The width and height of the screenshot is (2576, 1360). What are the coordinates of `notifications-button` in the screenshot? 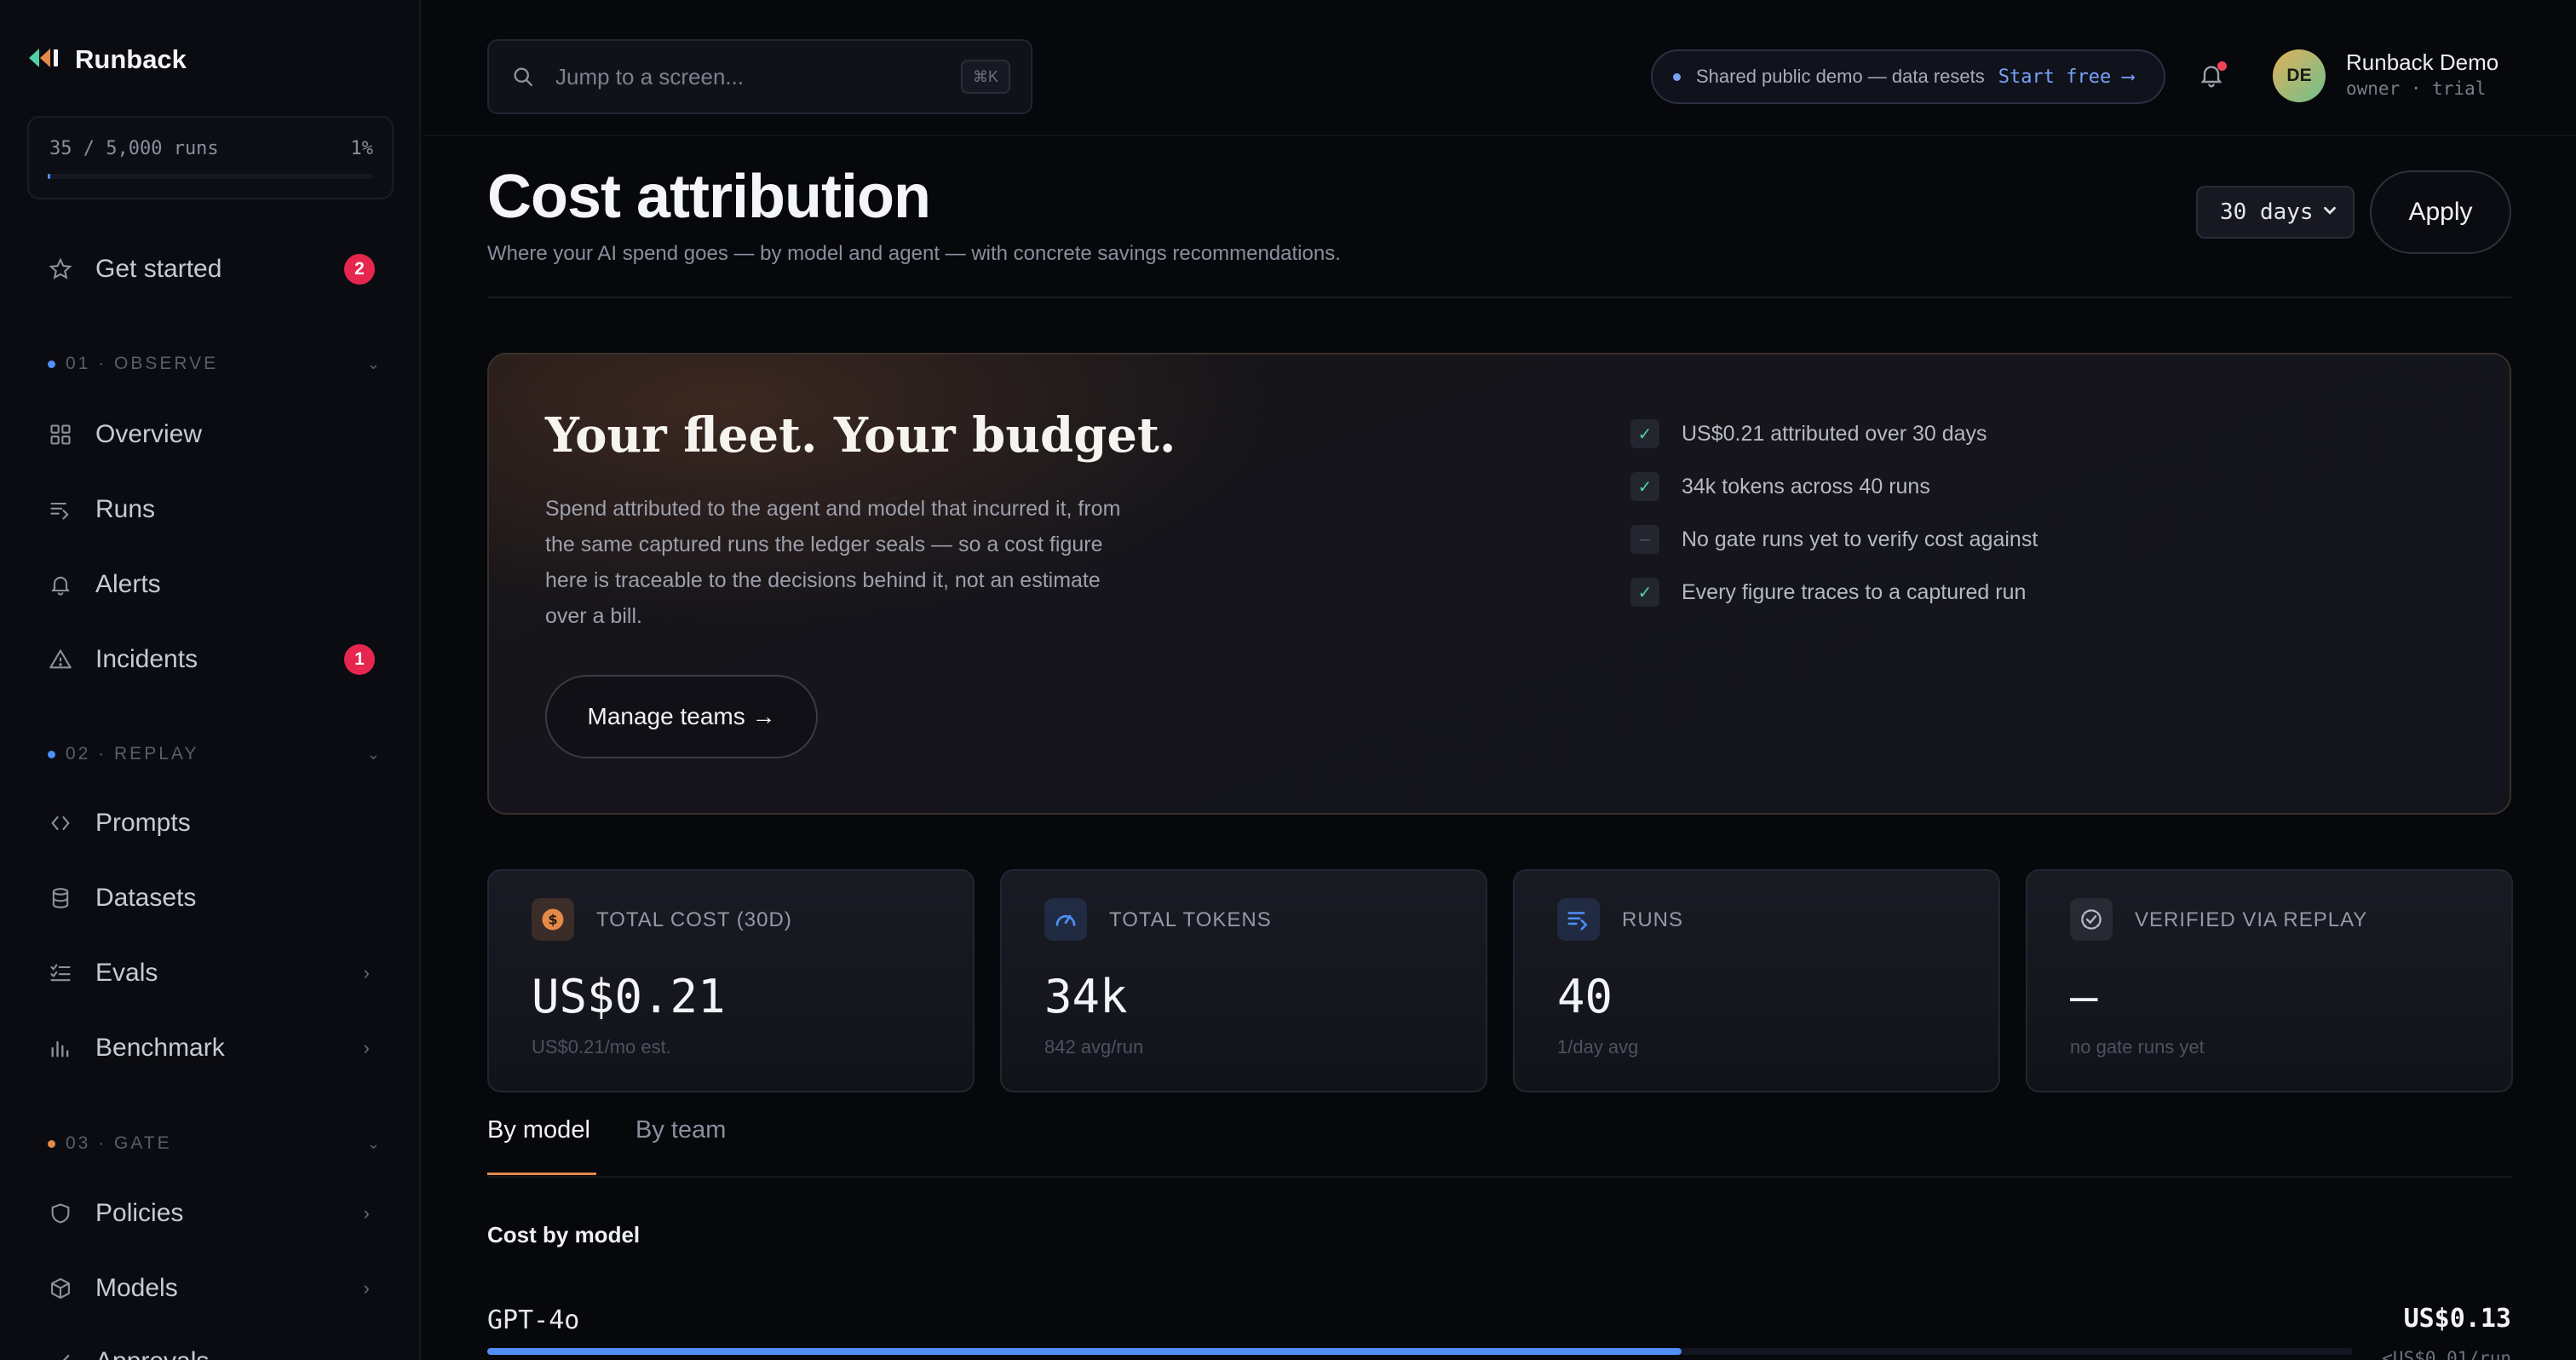 It's located at (2213, 77).